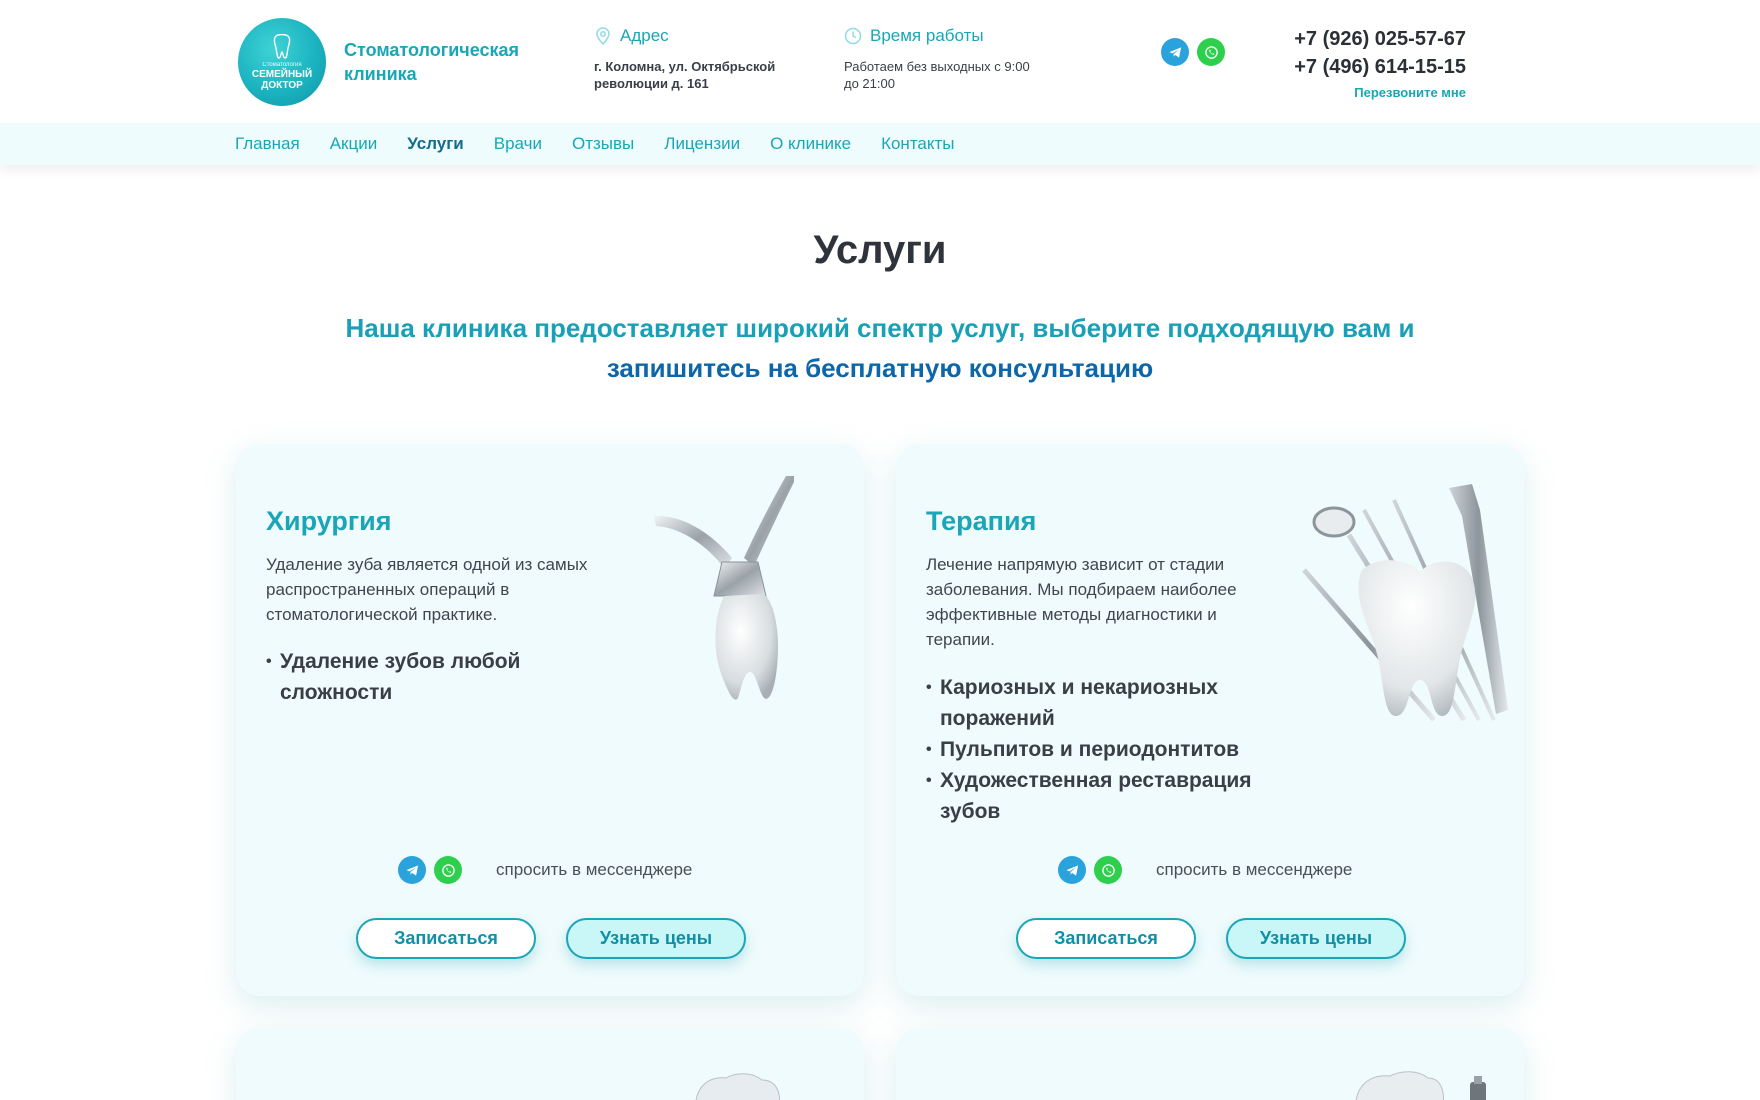 The height and width of the screenshot is (1100, 1760). I want to click on nav-item-services: Услуги, so click(435, 144).